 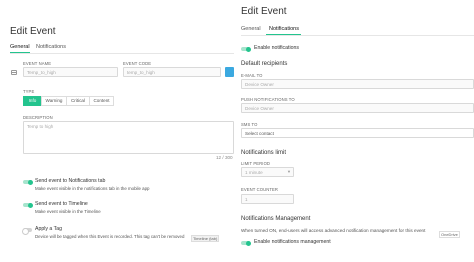 I want to click on limit-period-label: LIMIT PERIOD, so click(x=256, y=163).